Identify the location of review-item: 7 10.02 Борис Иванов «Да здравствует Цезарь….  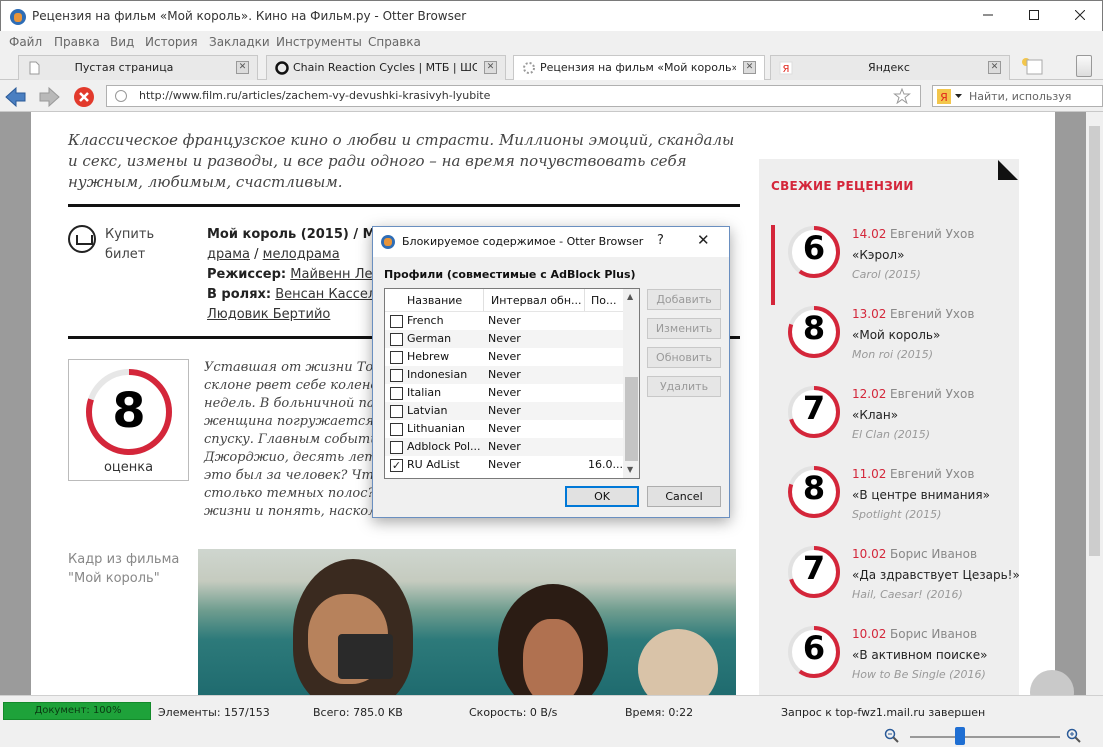
(903, 577).